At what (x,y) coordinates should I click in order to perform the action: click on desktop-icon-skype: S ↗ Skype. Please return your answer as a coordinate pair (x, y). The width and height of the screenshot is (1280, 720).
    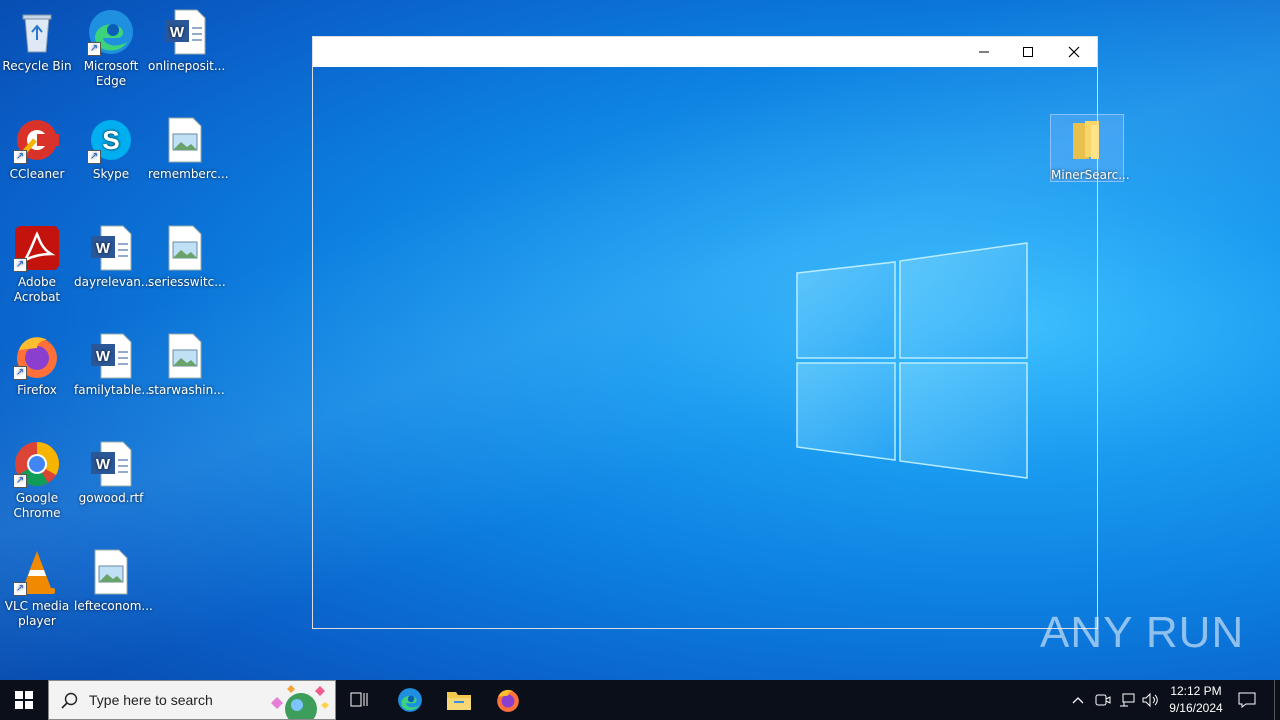
    Looking at the image, I should click on (111, 149).